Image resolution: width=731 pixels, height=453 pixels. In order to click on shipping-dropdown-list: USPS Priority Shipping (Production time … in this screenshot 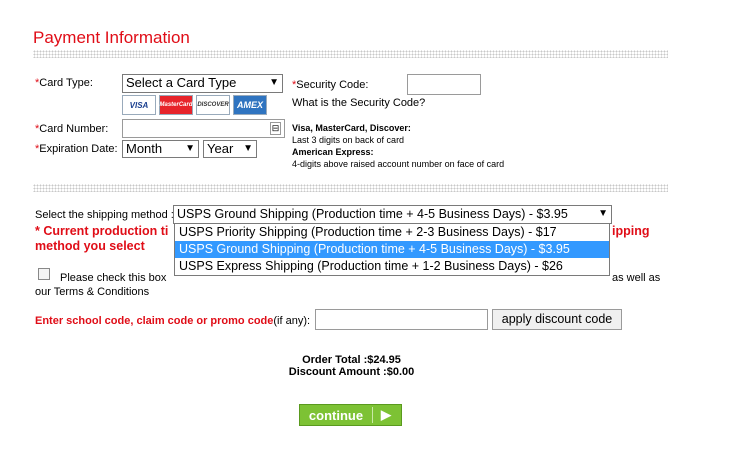, I will do `click(392, 249)`.